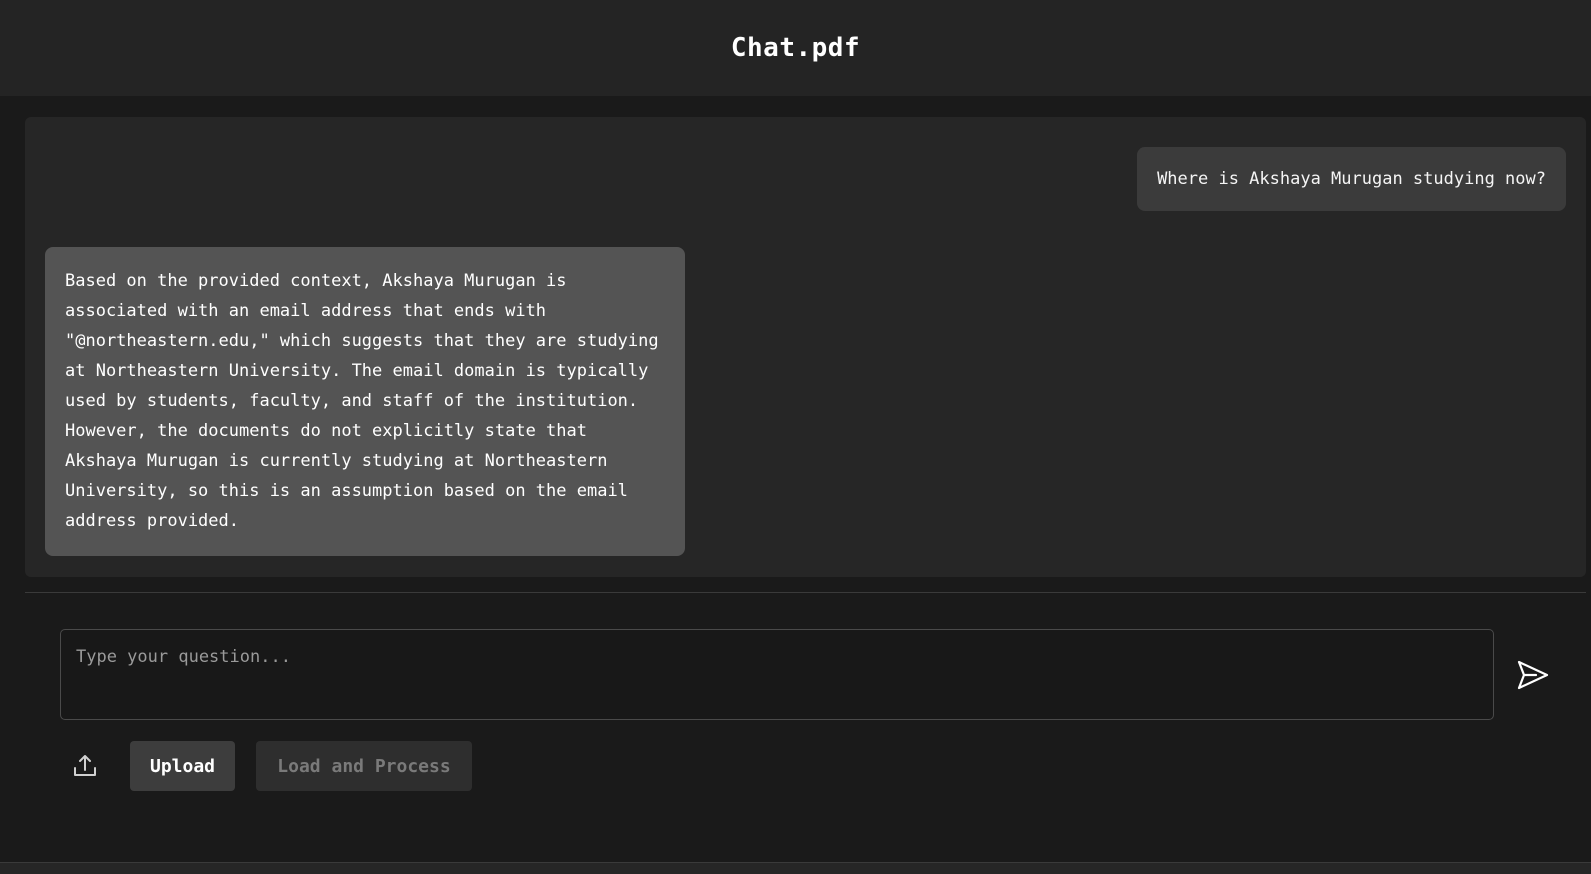 This screenshot has width=1591, height=874. What do you see at coordinates (182, 766) in the screenshot?
I see `upload-button: Upload` at bounding box center [182, 766].